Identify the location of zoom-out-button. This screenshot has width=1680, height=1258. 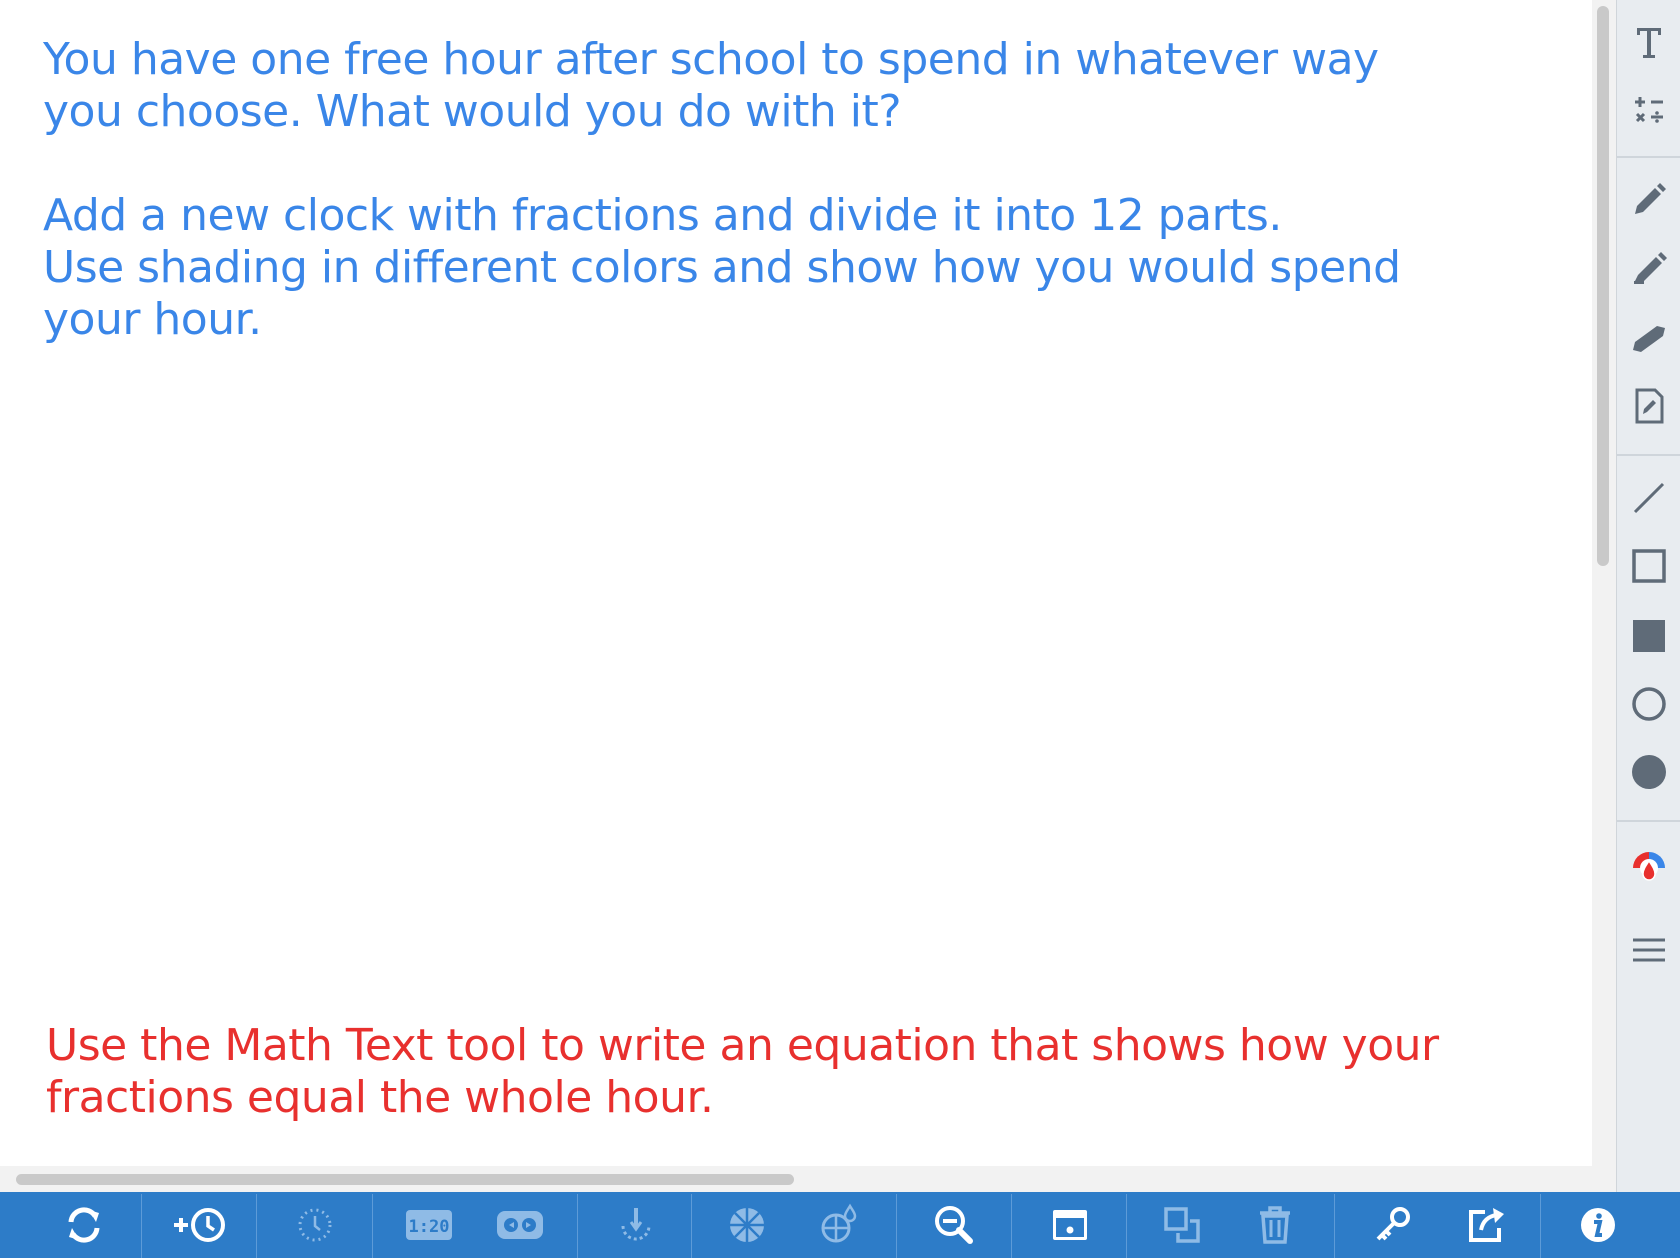
(954, 1225).